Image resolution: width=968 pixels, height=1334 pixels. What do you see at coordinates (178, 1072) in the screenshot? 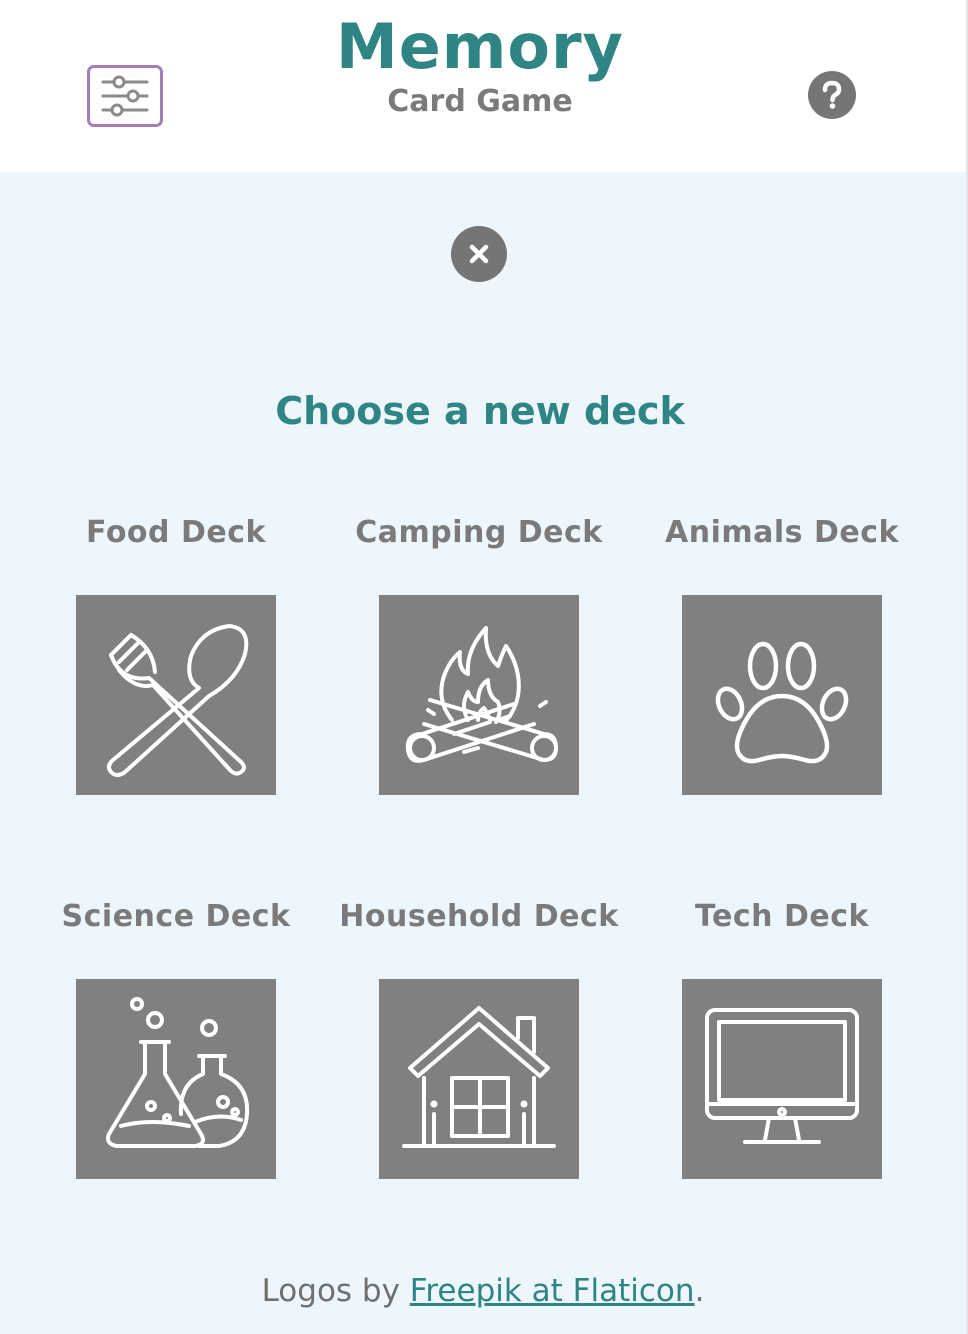
I see `flasks-icon` at bounding box center [178, 1072].